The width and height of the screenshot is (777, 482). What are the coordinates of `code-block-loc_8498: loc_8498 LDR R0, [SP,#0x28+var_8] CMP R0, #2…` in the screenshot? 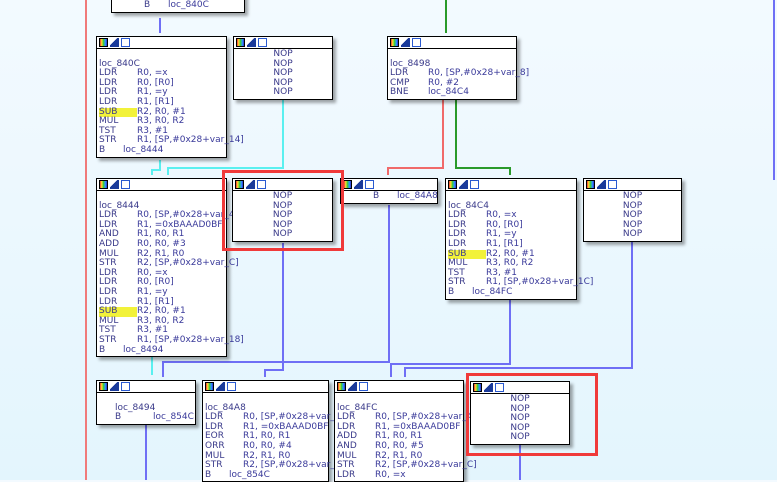 It's located at (458, 68).